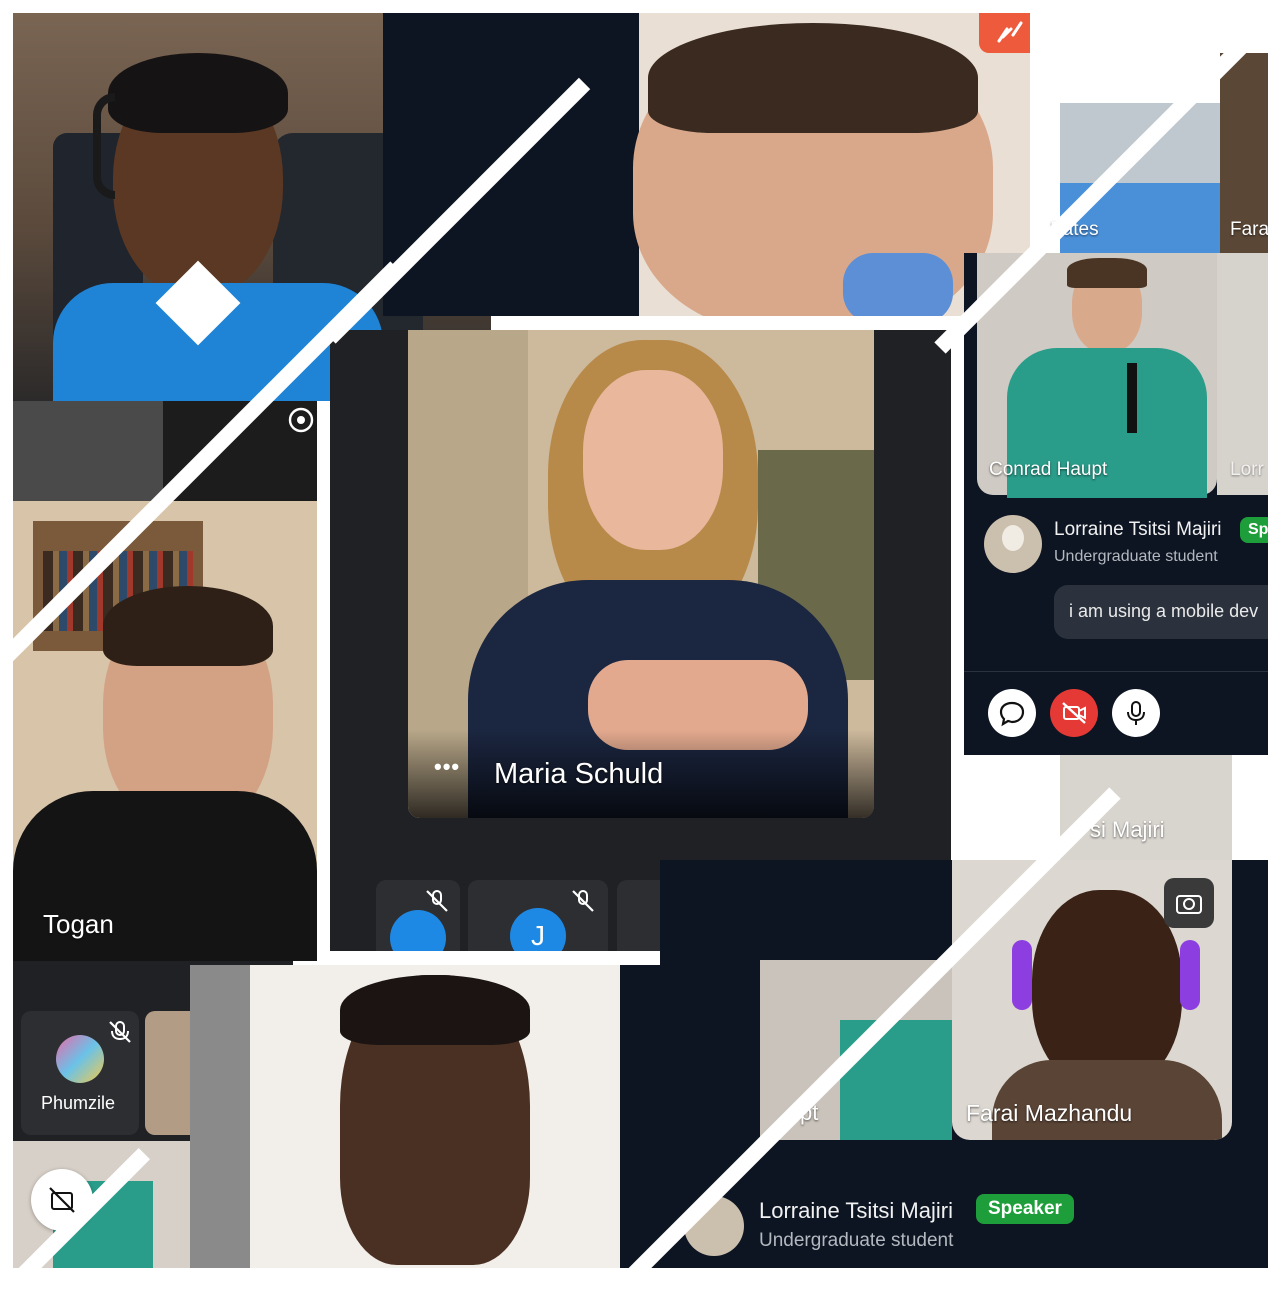  I want to click on chat-sender-role: Undergraduate student, so click(1136, 556).